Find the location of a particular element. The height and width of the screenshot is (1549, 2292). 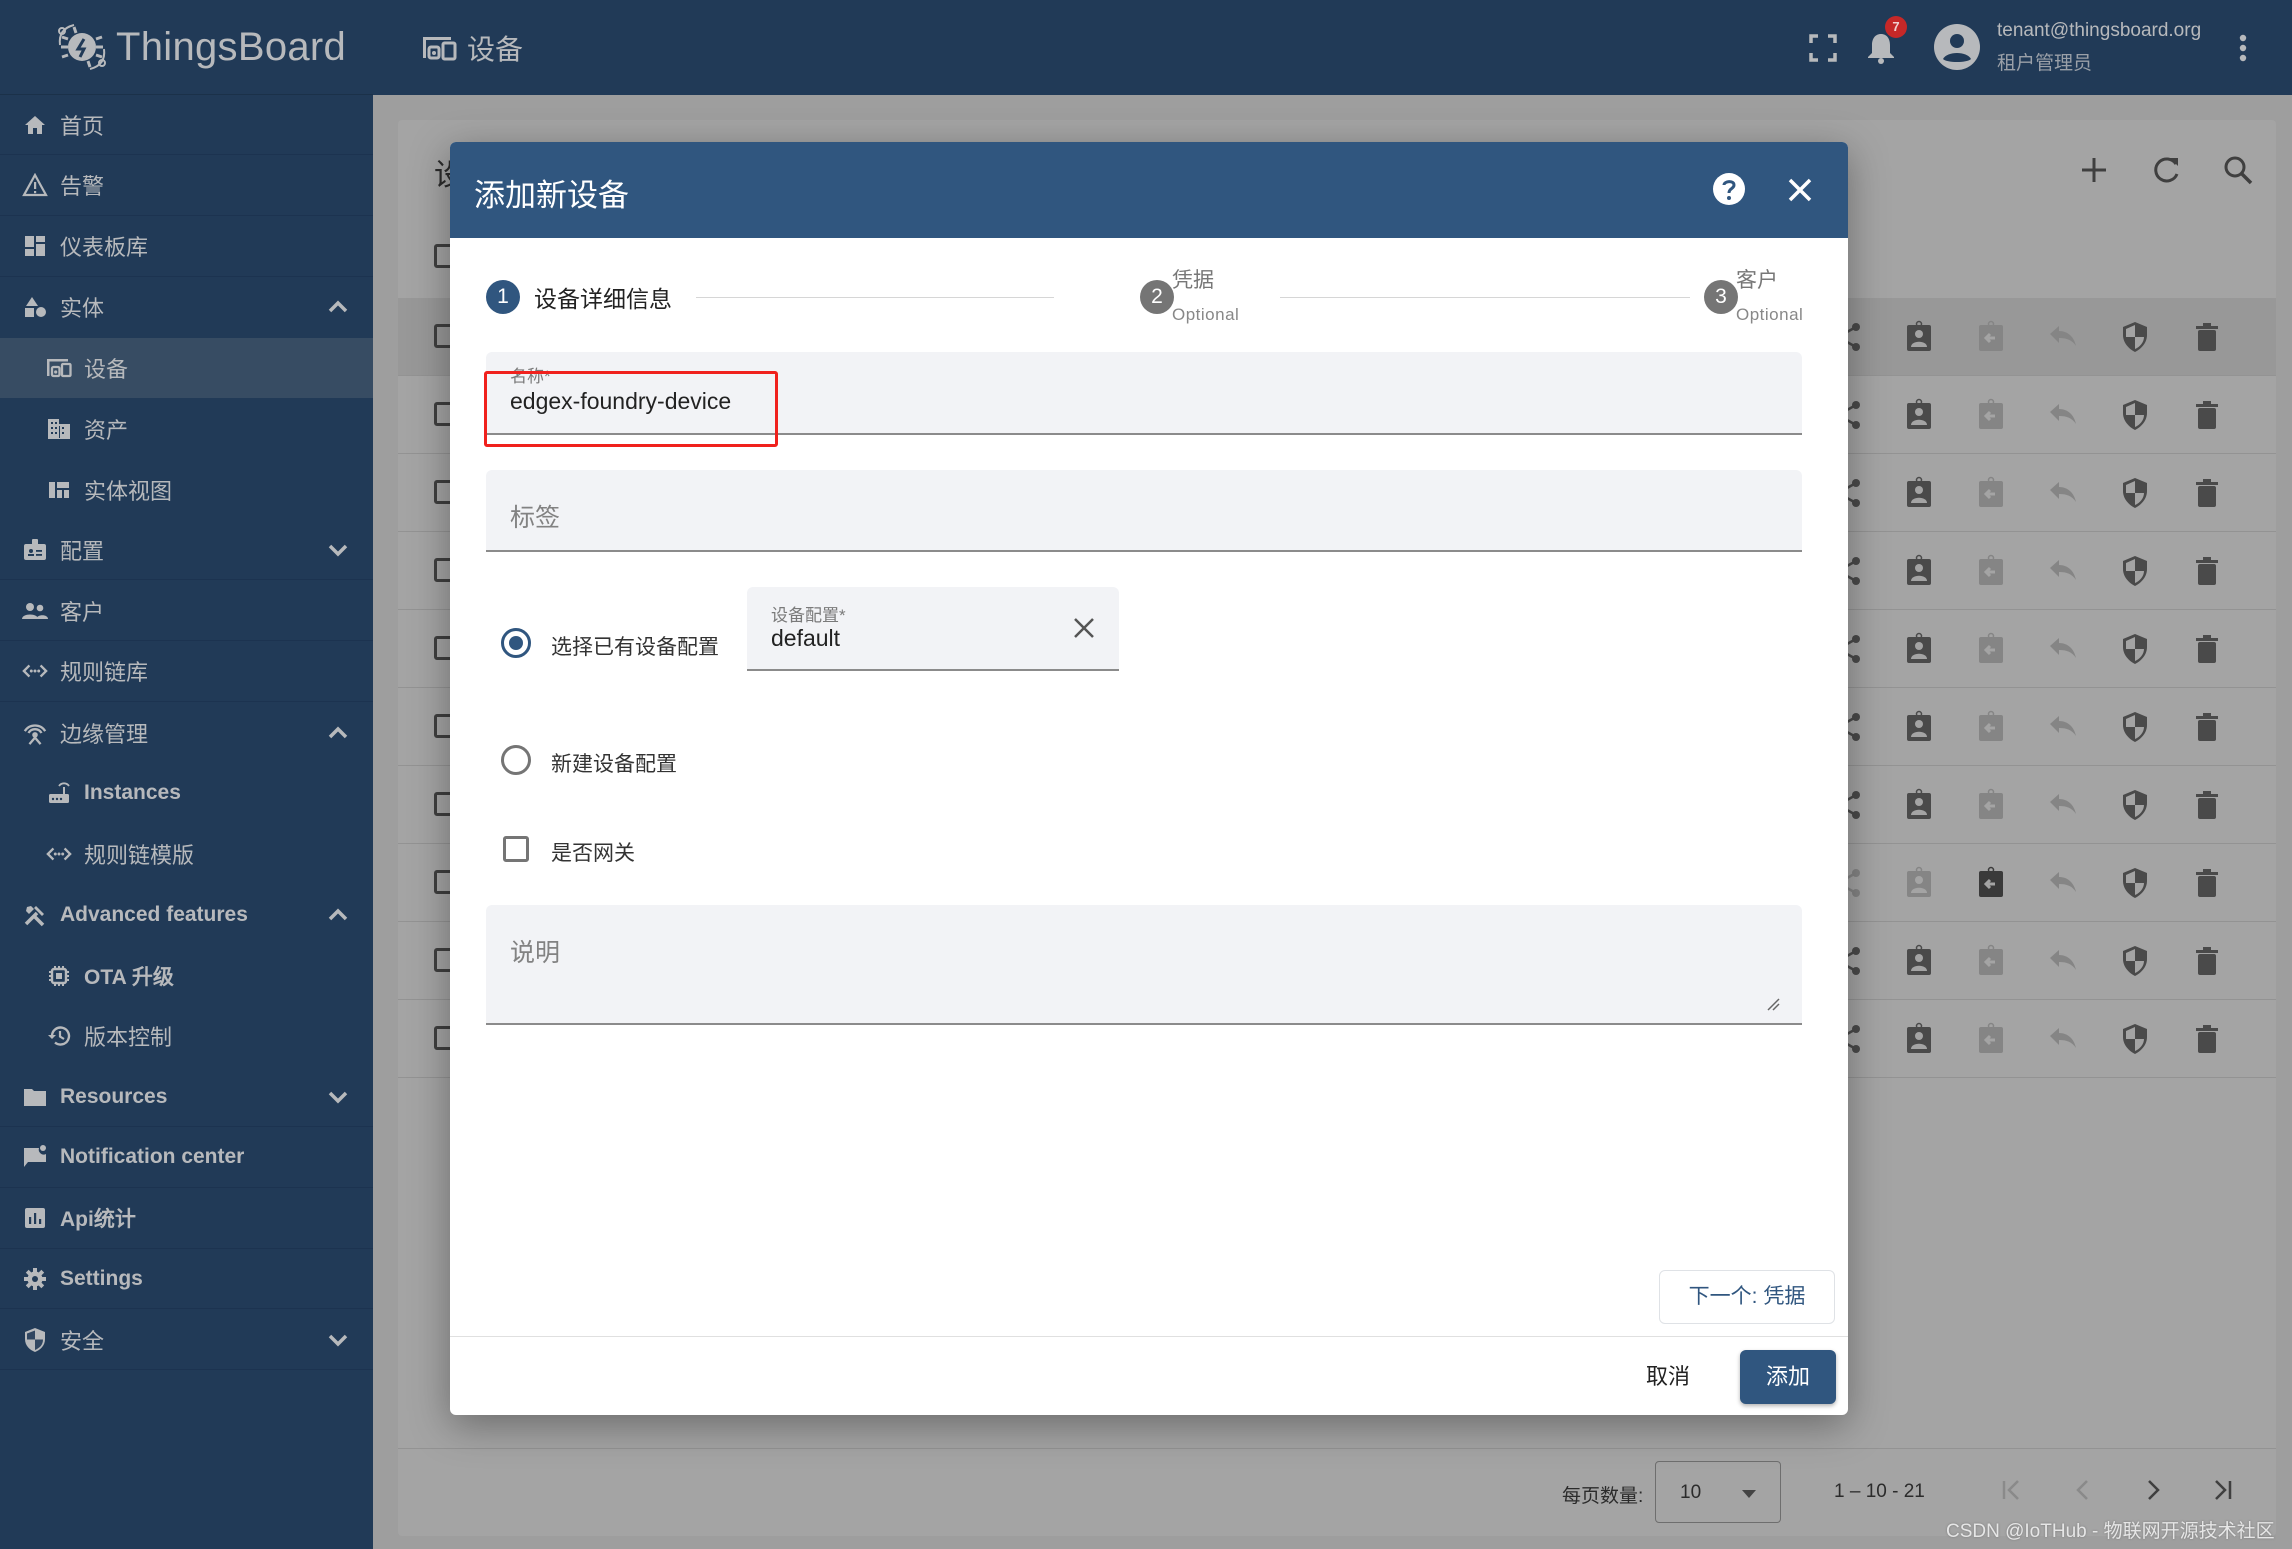

label-field: 标签 is located at coordinates (1144, 511).